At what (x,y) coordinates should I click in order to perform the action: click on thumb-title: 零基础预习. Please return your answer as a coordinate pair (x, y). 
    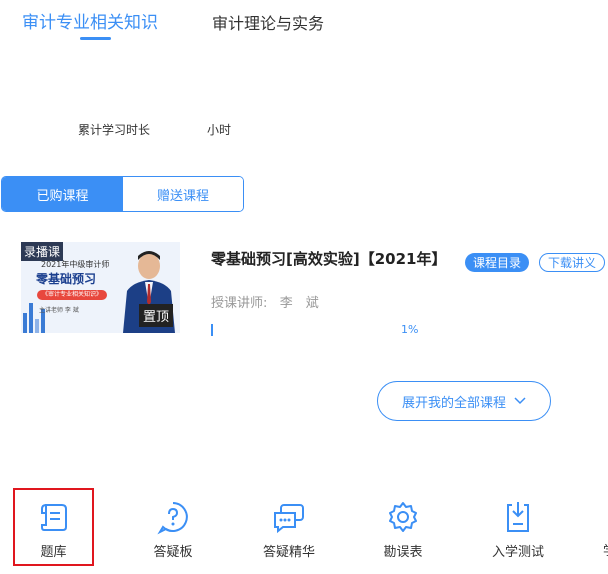
    Looking at the image, I should click on (66, 279).